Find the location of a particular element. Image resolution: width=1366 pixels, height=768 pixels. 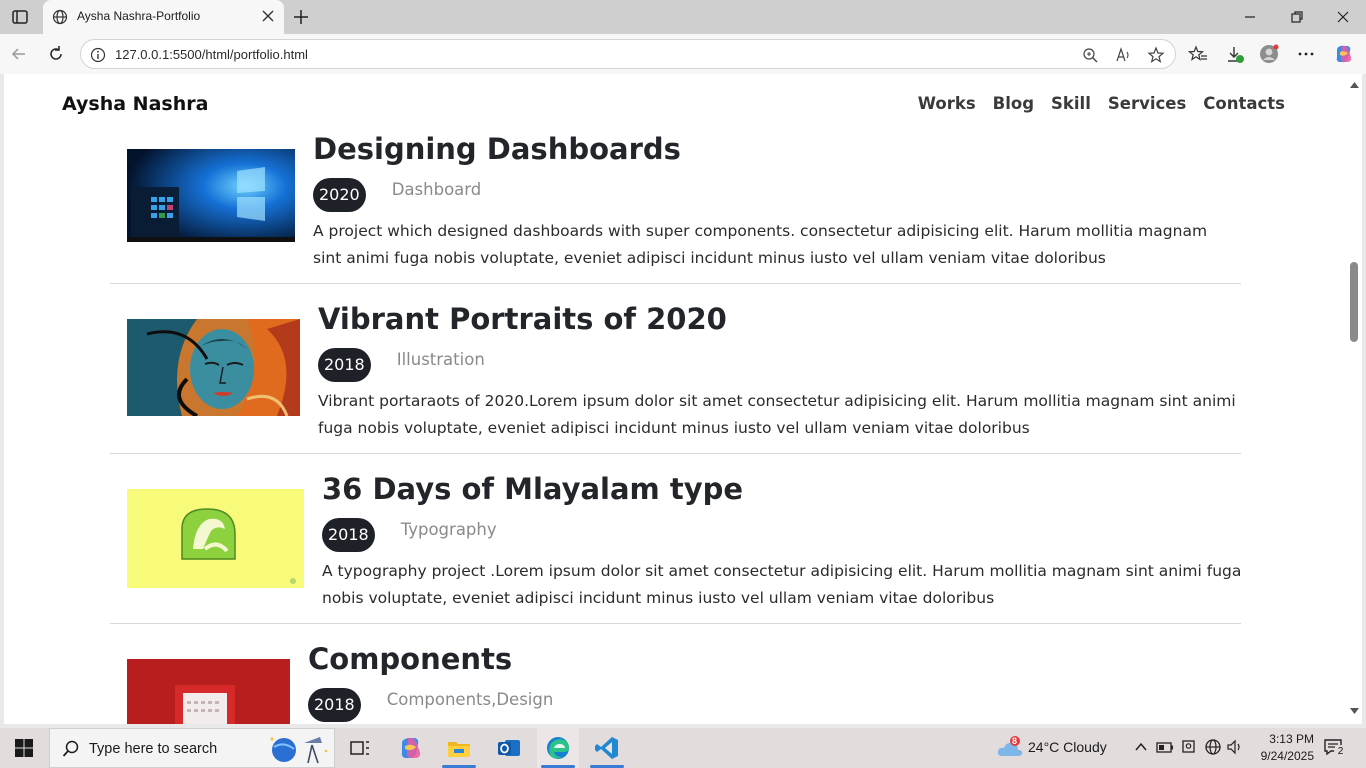

globe-icon is located at coordinates (60, 17).